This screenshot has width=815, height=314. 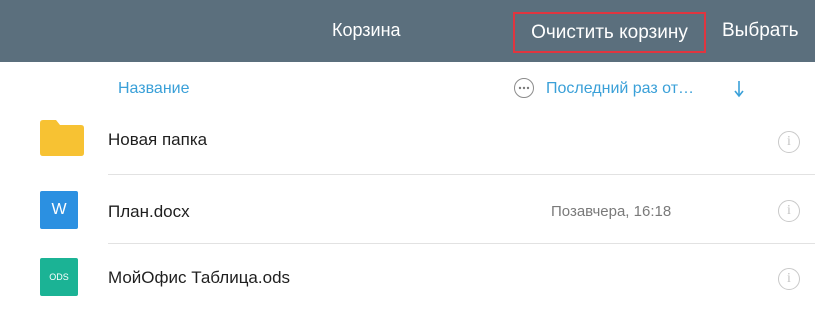 What do you see at coordinates (154, 89) in the screenshot?
I see `sort-by-name-button: Название` at bounding box center [154, 89].